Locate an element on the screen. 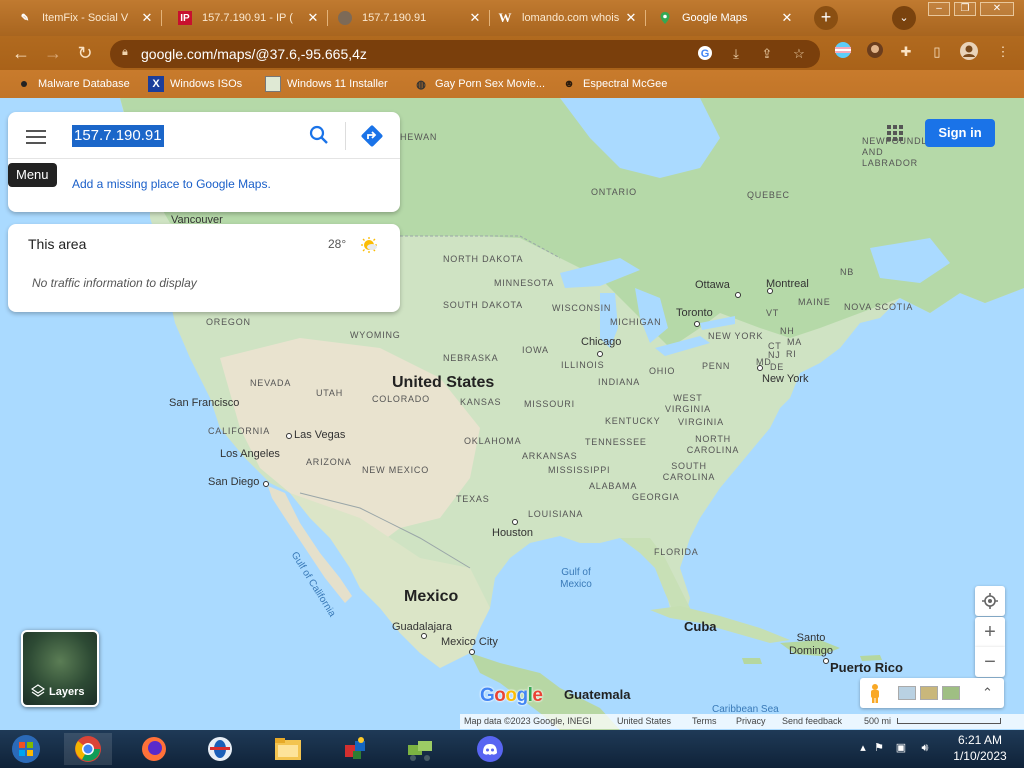 The height and width of the screenshot is (768, 1024). side-panel-icon: ▯ is located at coordinates (937, 52).